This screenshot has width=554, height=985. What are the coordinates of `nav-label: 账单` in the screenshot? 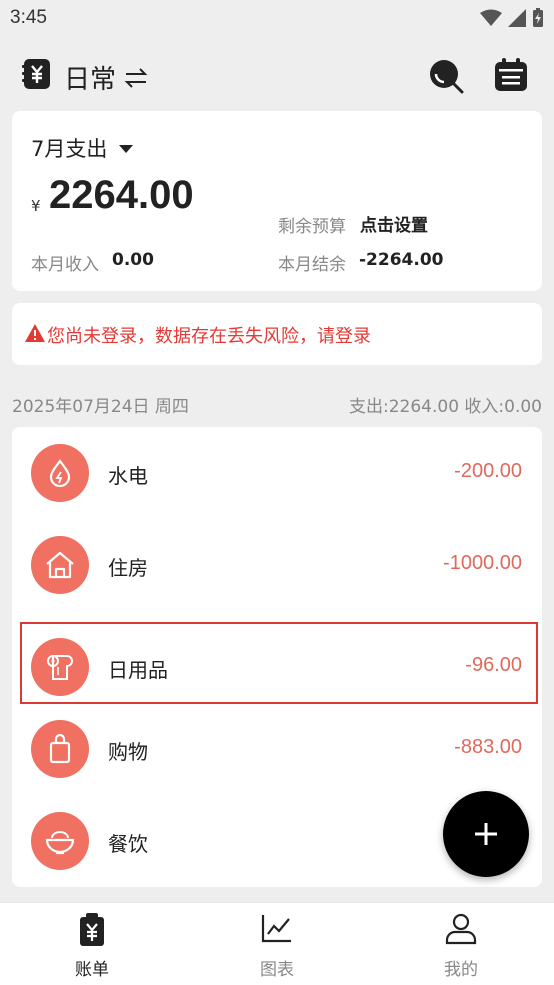 It's located at (92, 970).